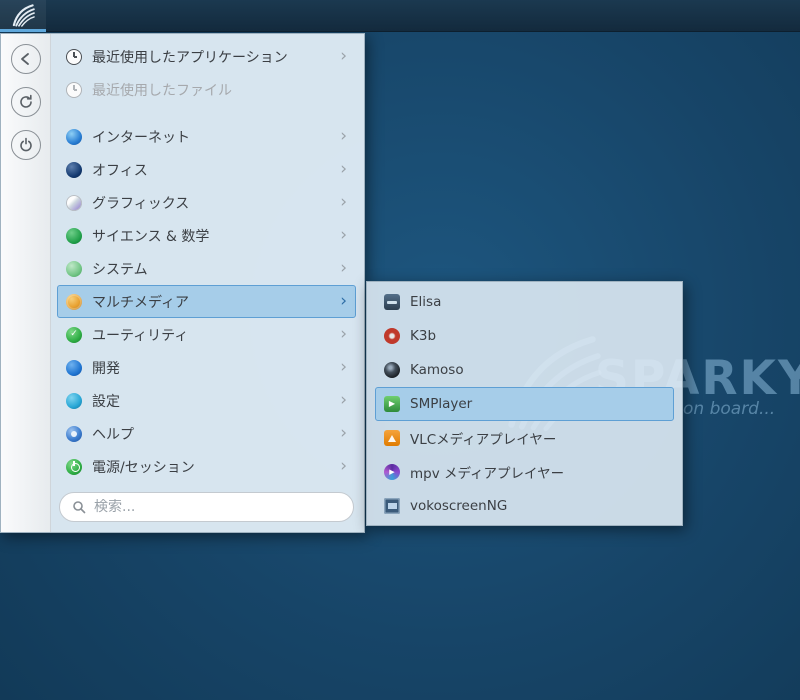  Describe the element at coordinates (441, 404) in the screenshot. I see `menu-item-label: SMPlayer` at that location.